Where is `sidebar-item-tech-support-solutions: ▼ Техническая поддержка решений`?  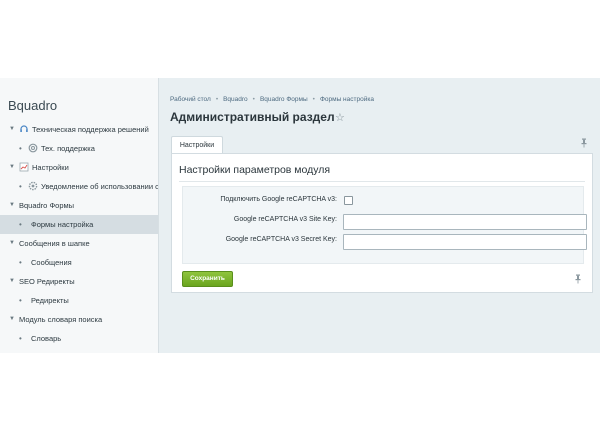
sidebar-item-tech-support-solutions: ▼ Техническая поддержка решений is located at coordinates (79, 129).